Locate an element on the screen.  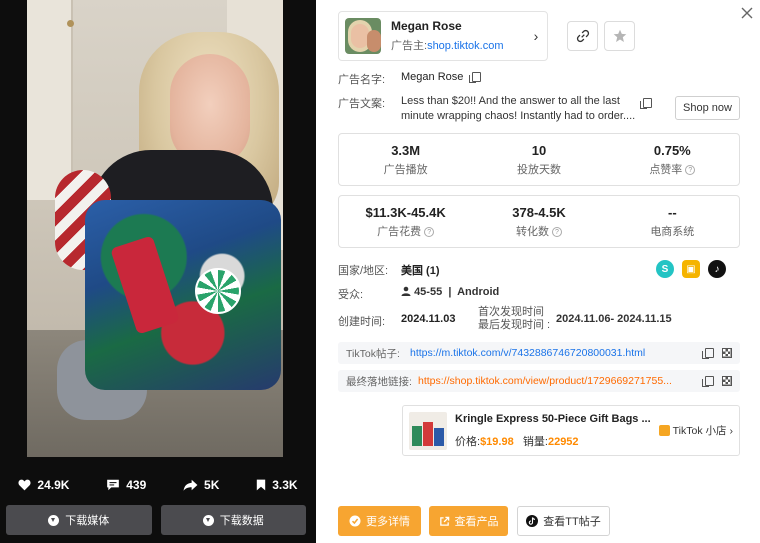
tiktok-icon is located at coordinates (532, 521).